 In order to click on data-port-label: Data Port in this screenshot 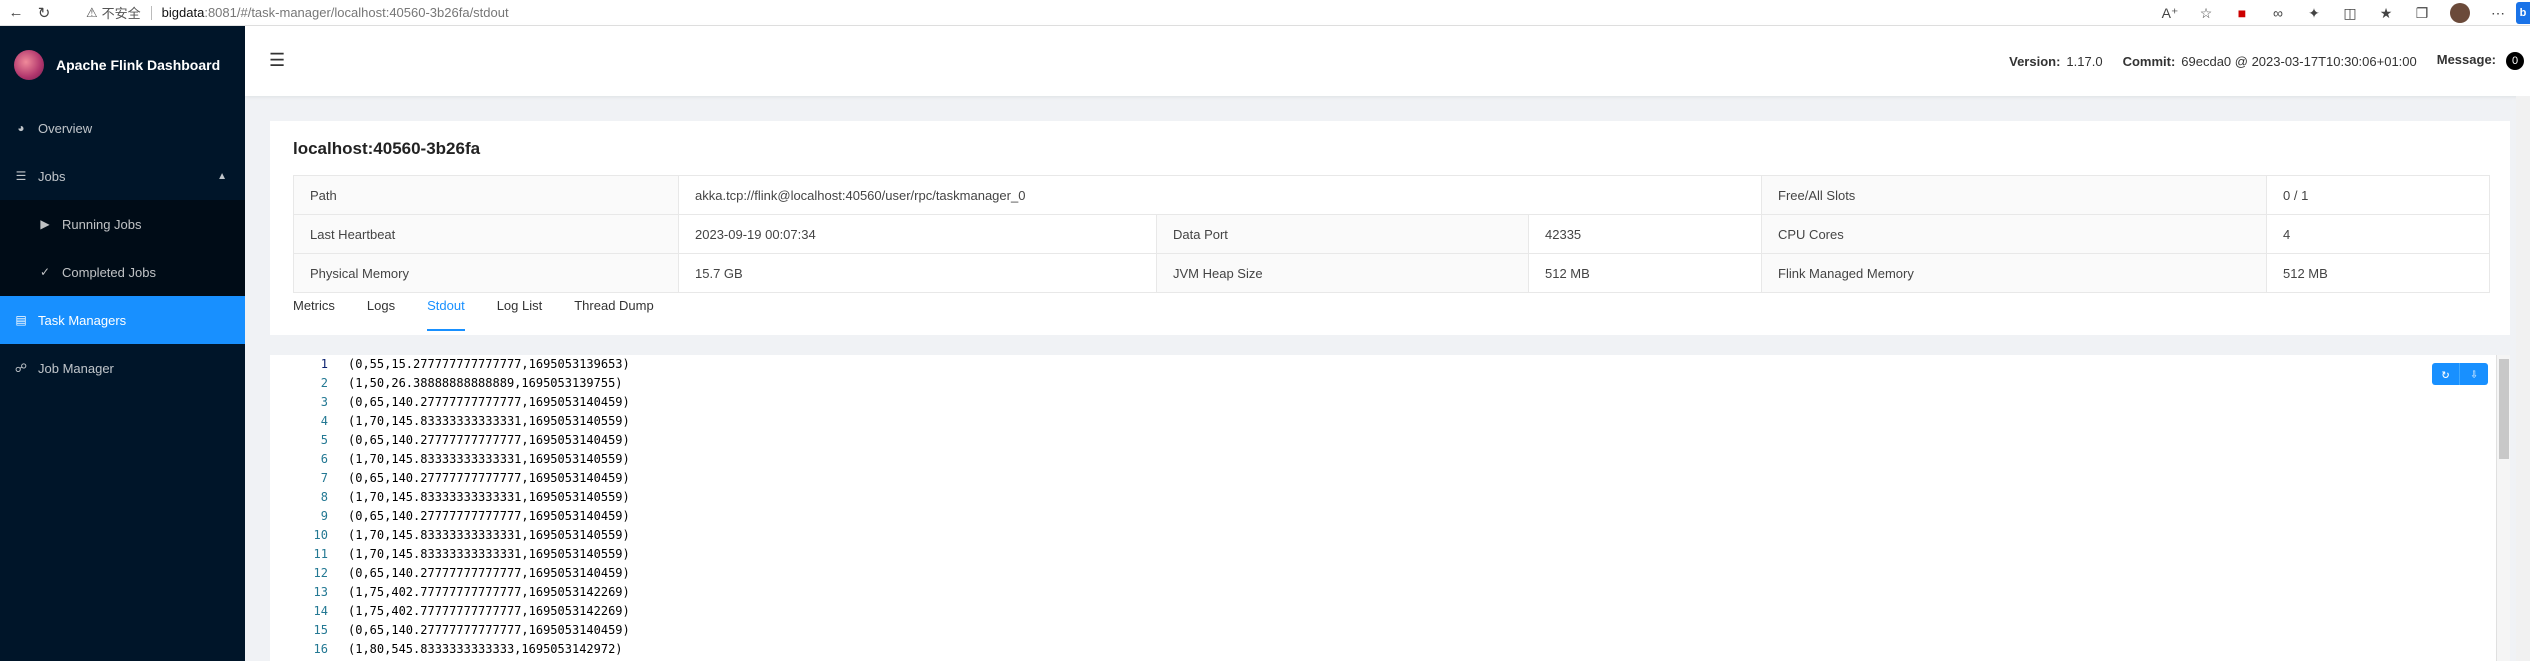, I will do `click(1342, 234)`.